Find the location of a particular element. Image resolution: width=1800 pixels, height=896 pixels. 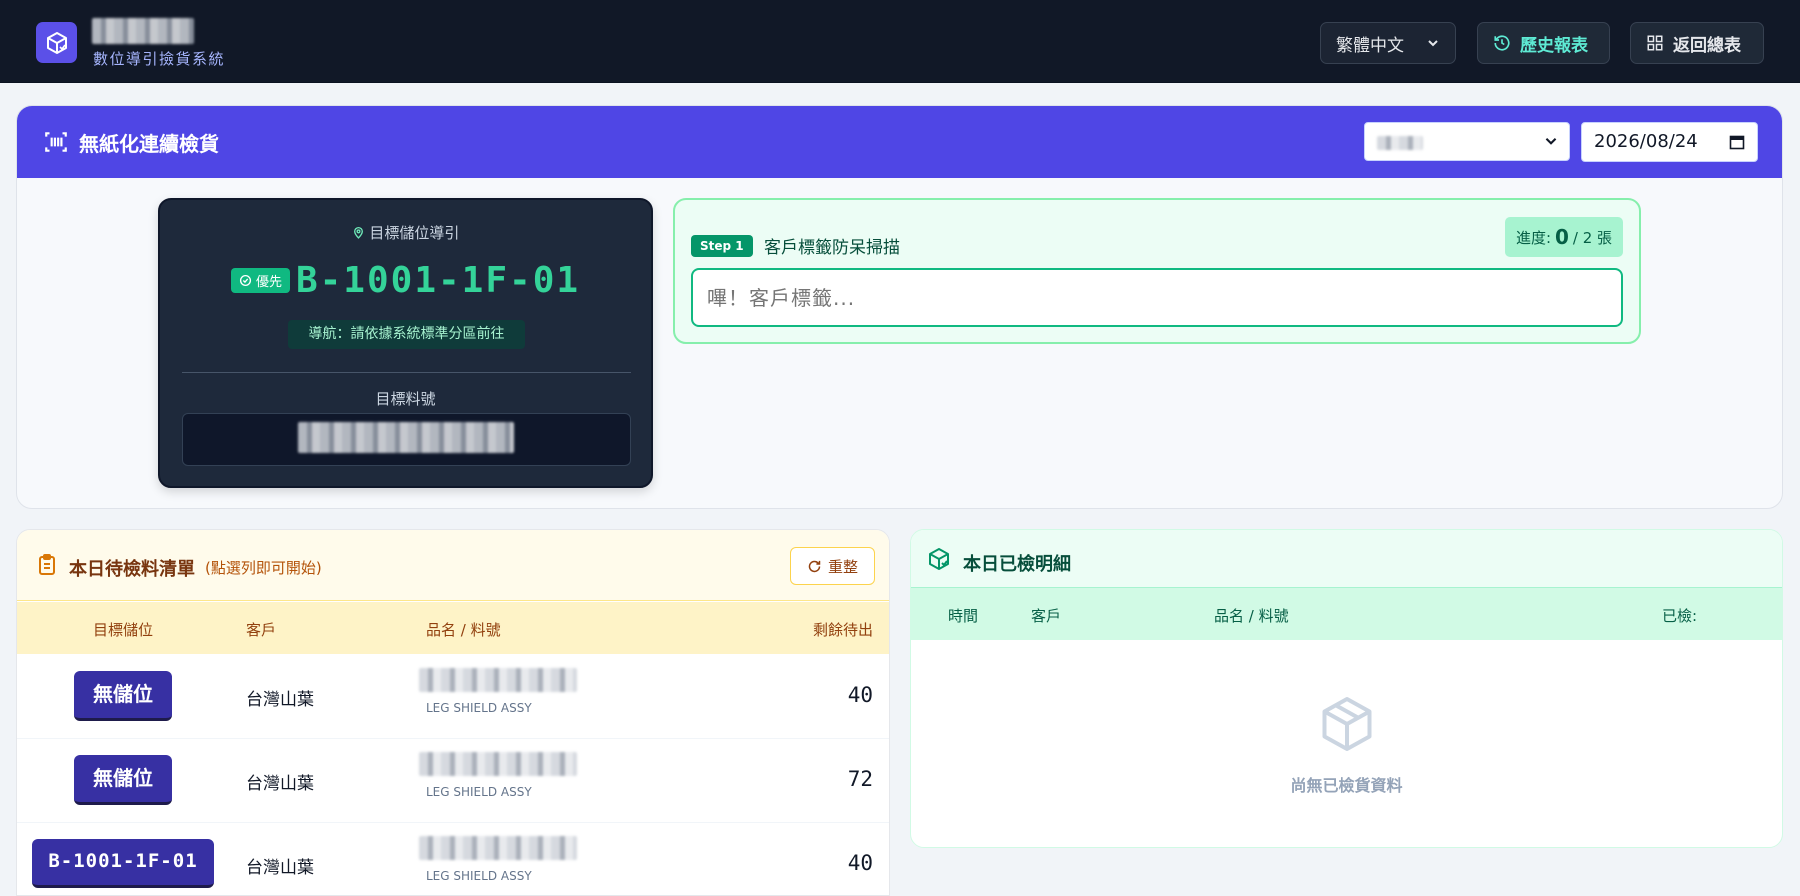

target-part-label: 目標料號 is located at coordinates (405, 399).